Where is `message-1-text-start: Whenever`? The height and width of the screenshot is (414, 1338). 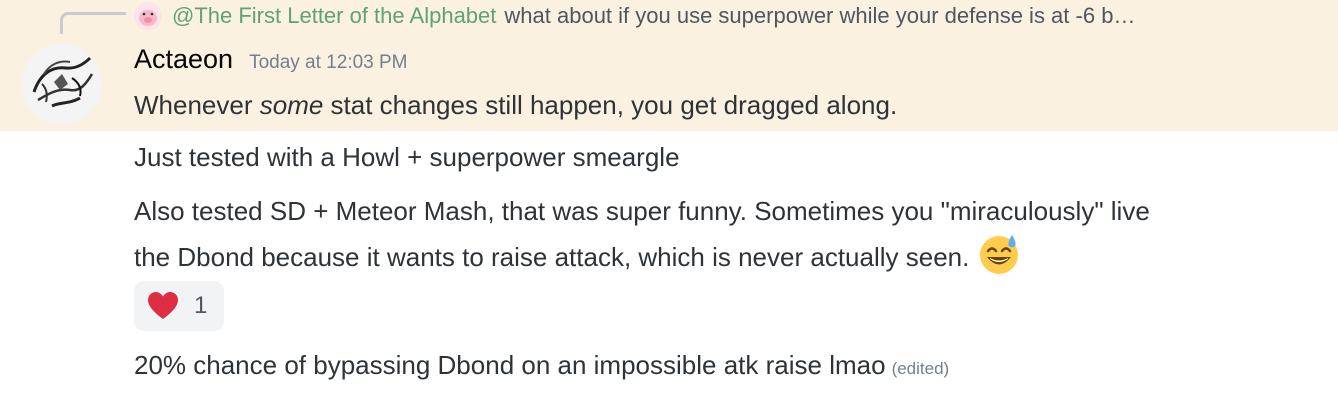
message-1-text-start: Whenever is located at coordinates (197, 105).